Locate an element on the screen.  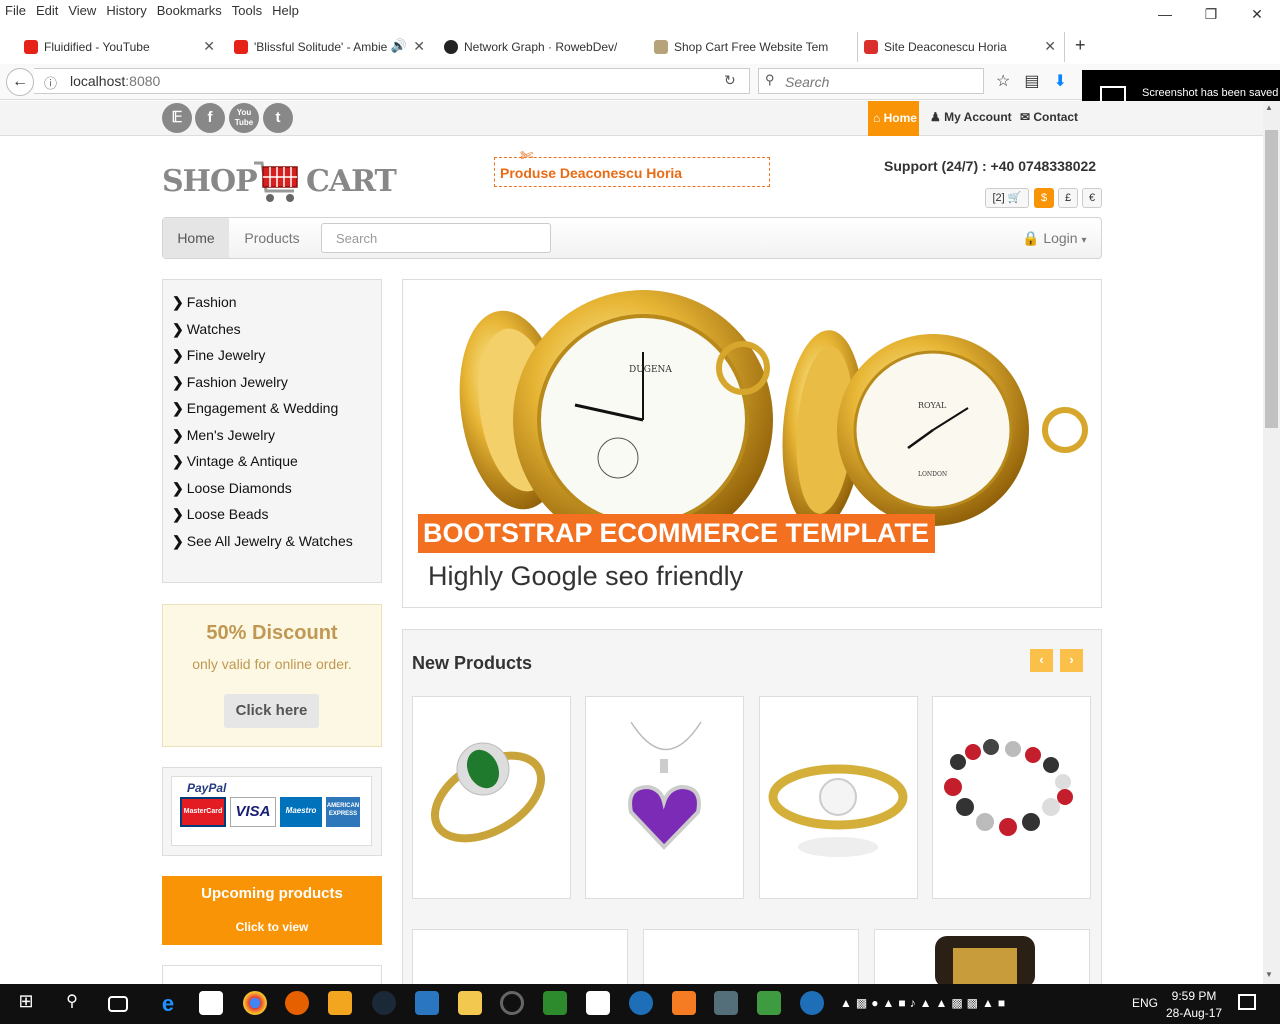
xampp-icon is located at coordinates (684, 1003).